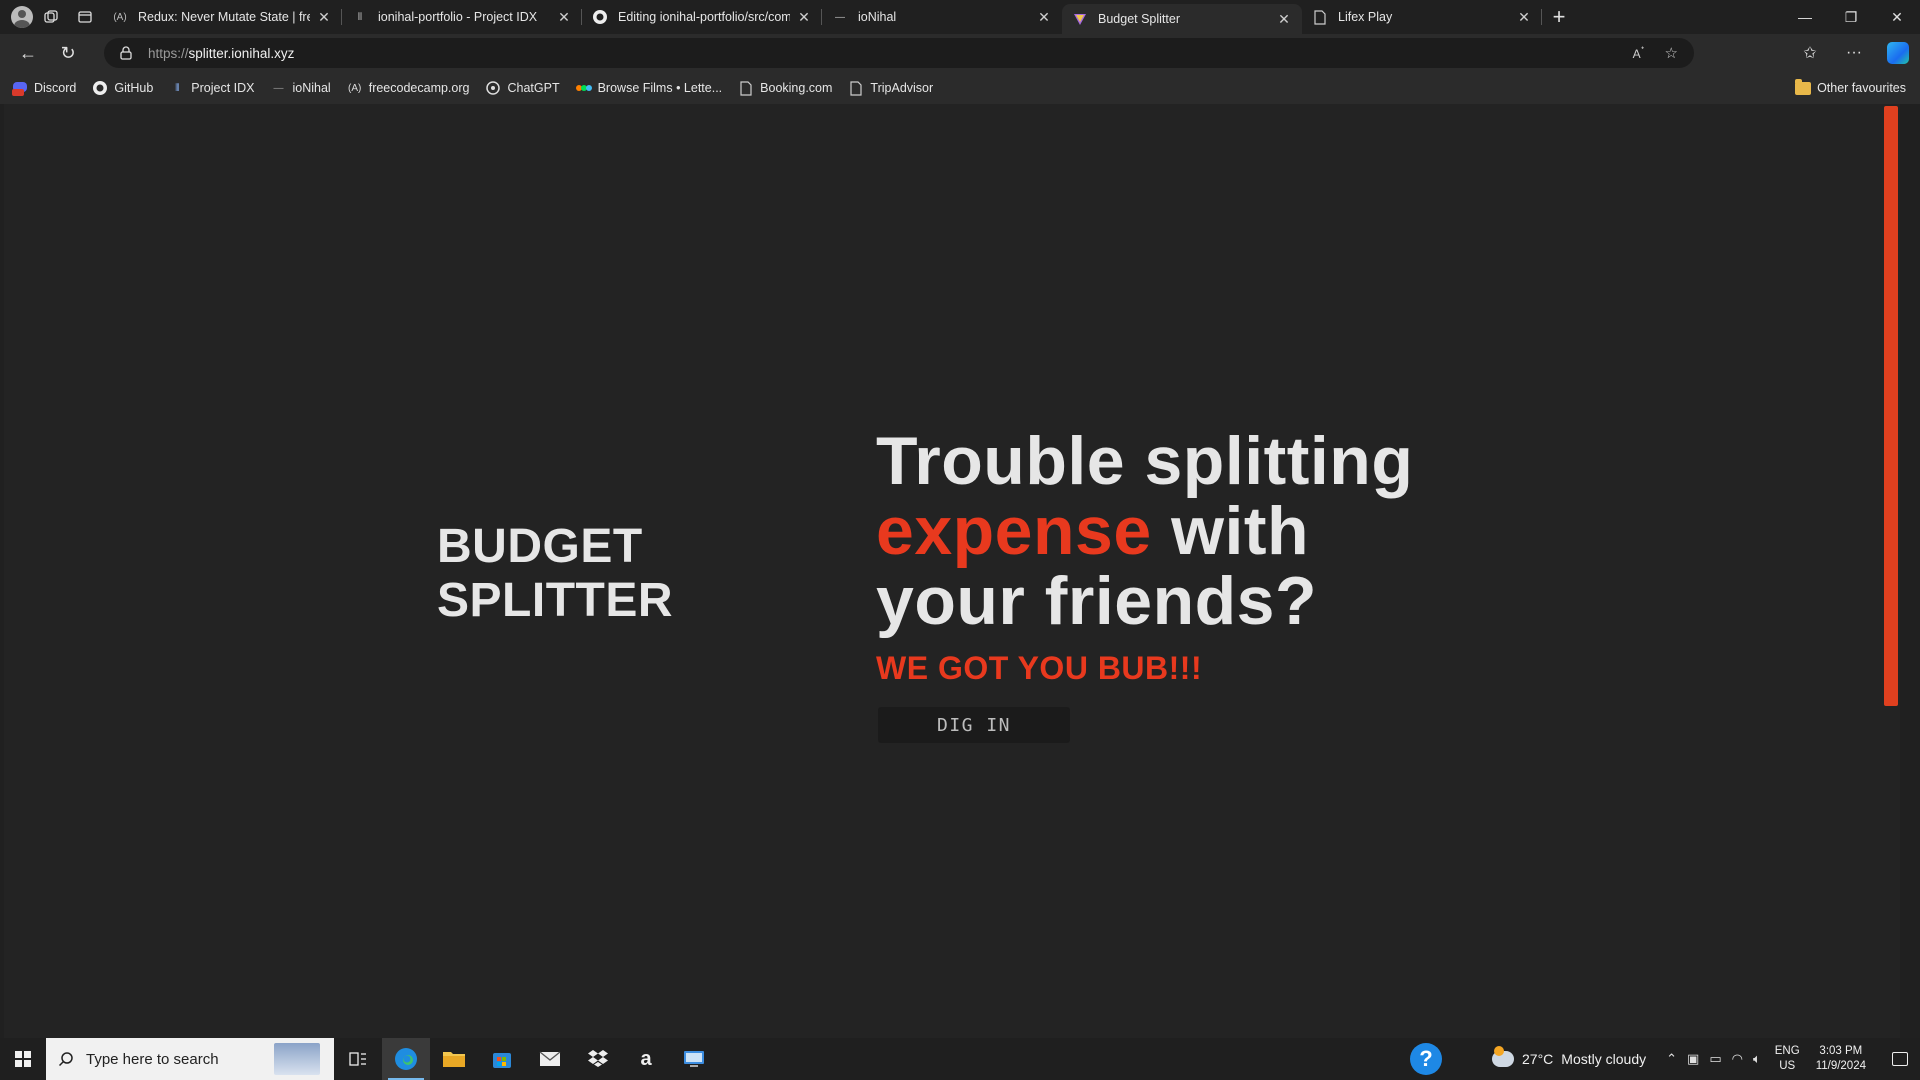 The width and height of the screenshot is (1920, 1080). Describe the element at coordinates (1787, 1059) in the screenshot. I see `input-language: ENG US` at that location.